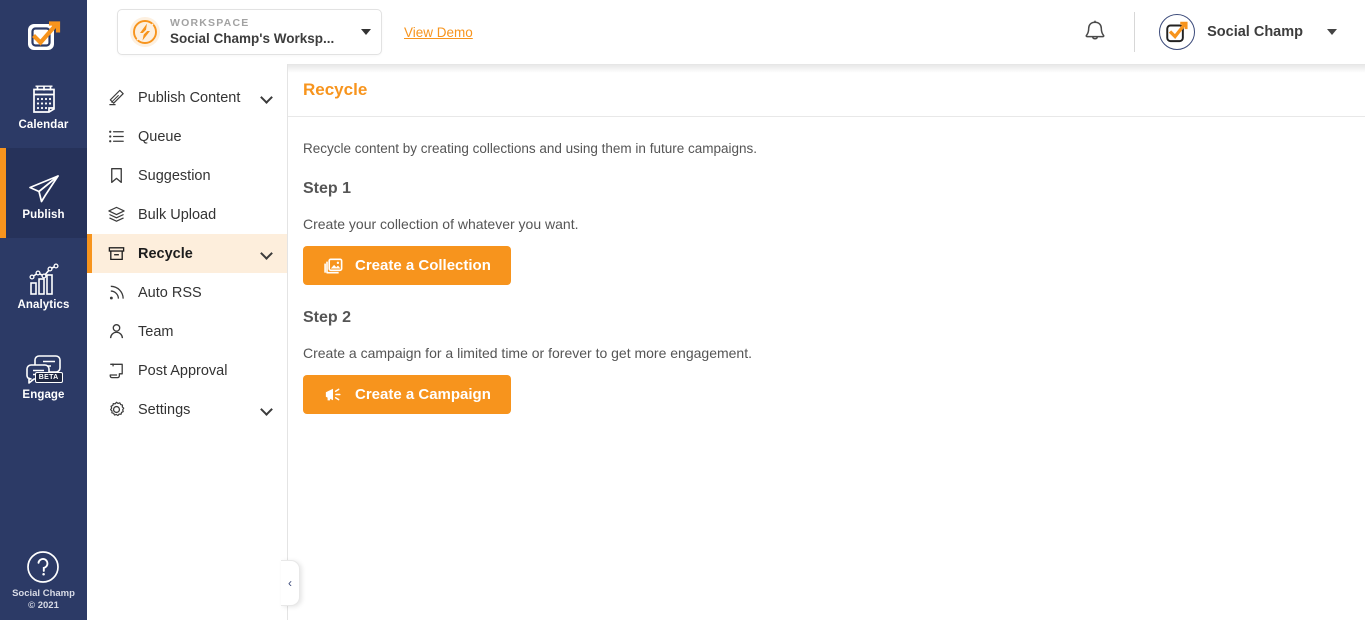 The image size is (1365, 620). What do you see at coordinates (170, 292) in the screenshot?
I see `sidebar-item-label: Auto RSS` at bounding box center [170, 292].